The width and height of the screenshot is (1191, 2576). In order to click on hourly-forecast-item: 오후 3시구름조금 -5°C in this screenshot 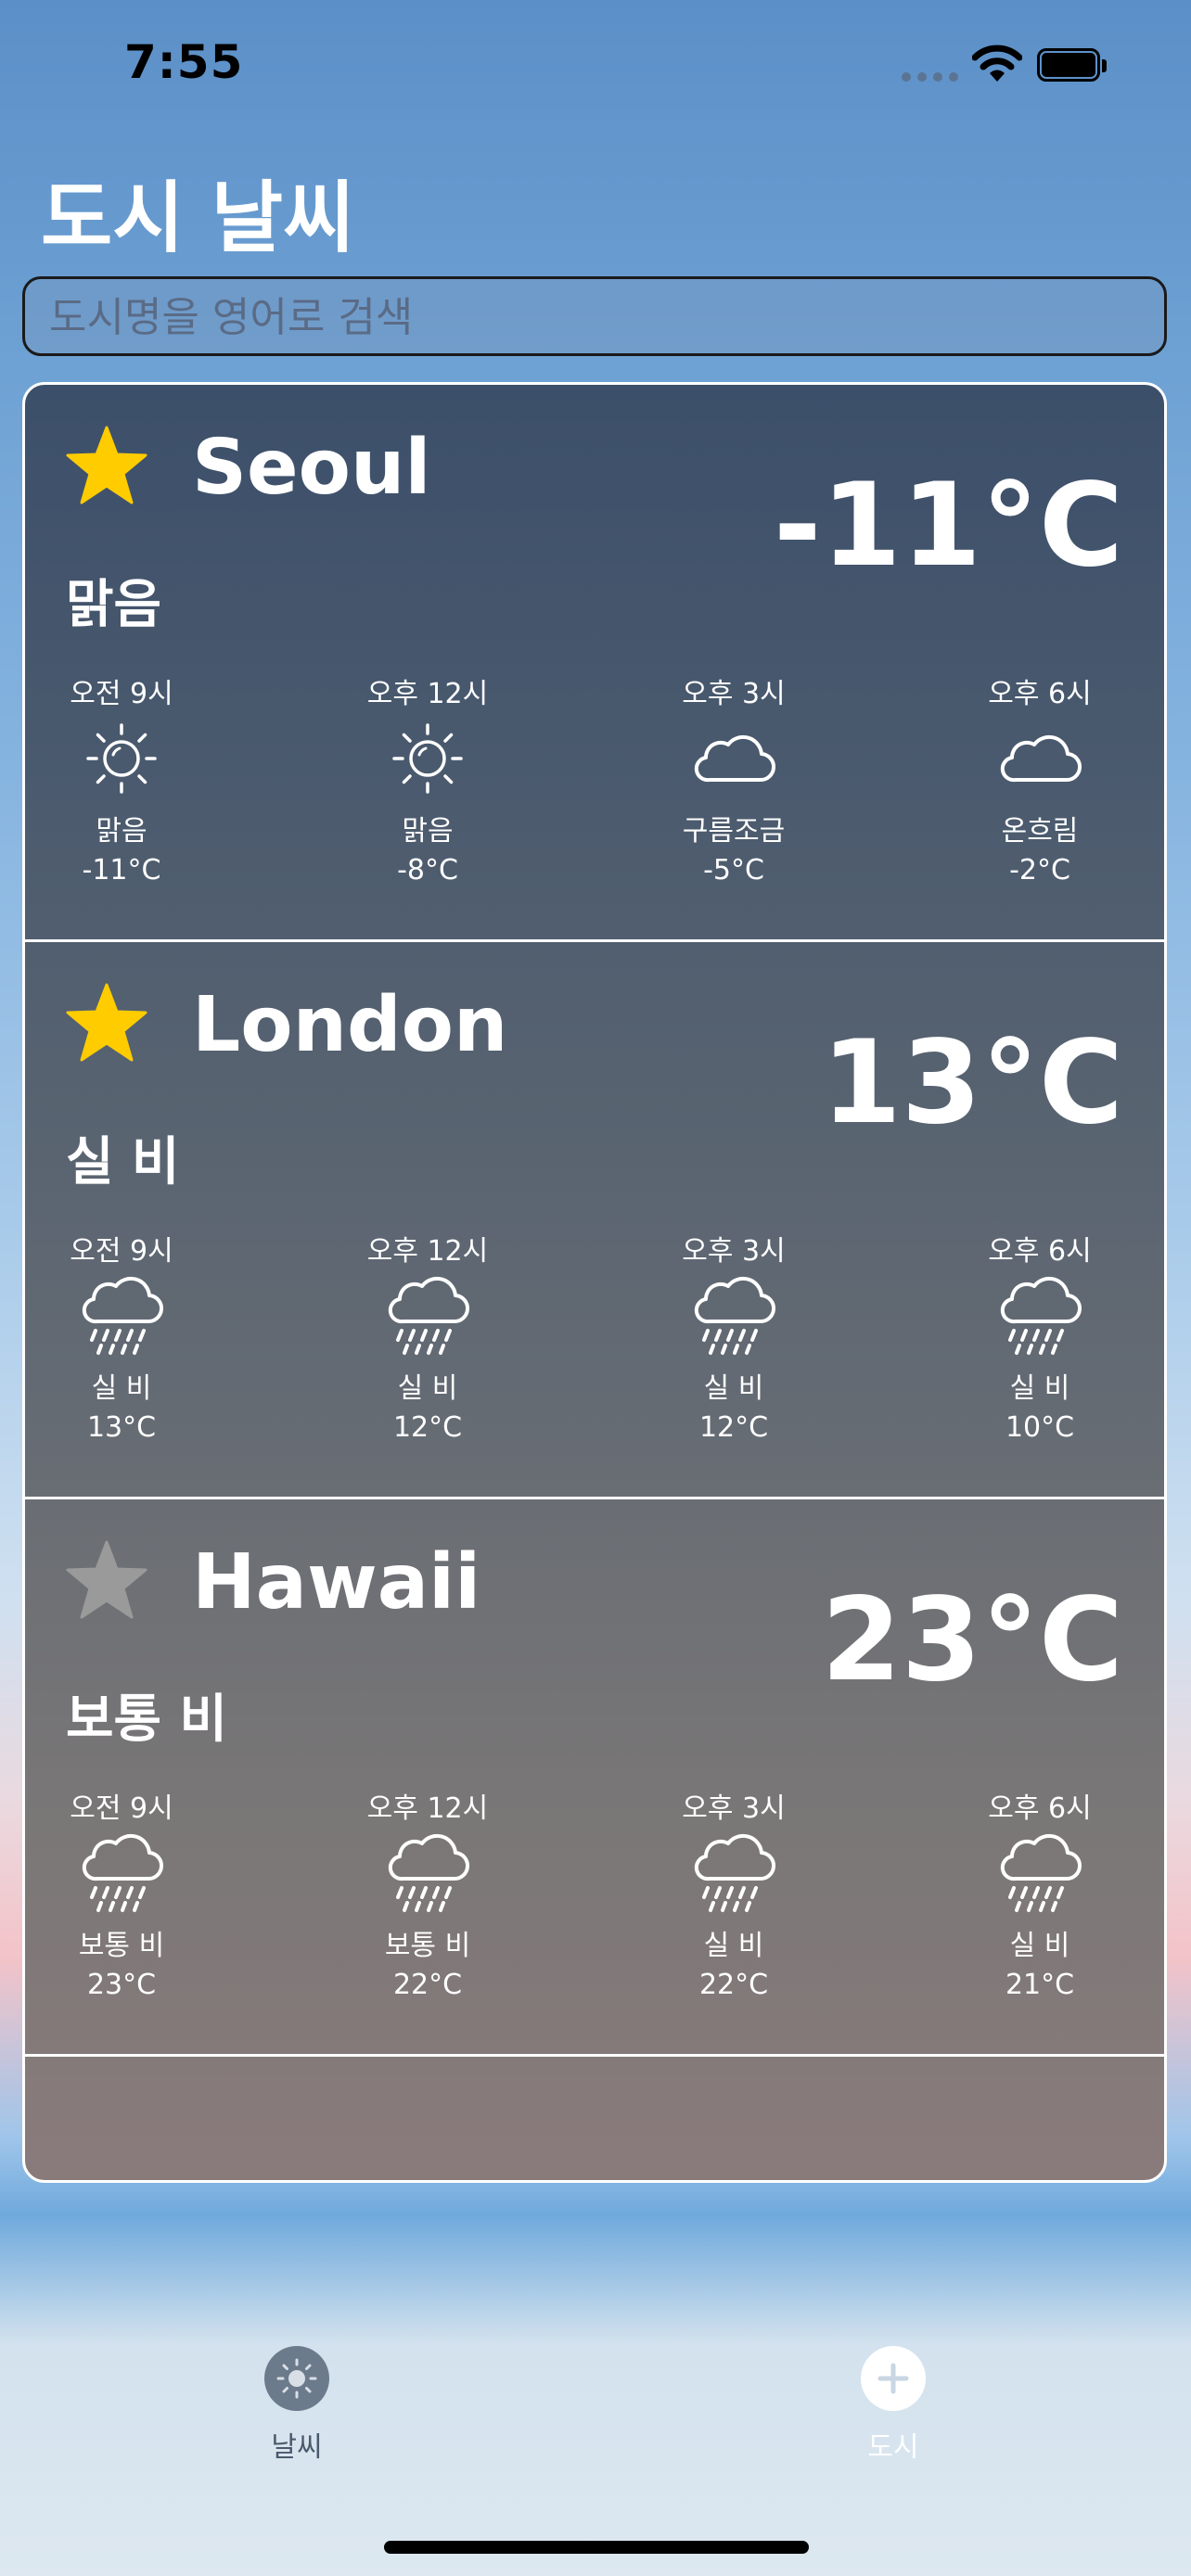, I will do `click(734, 780)`.